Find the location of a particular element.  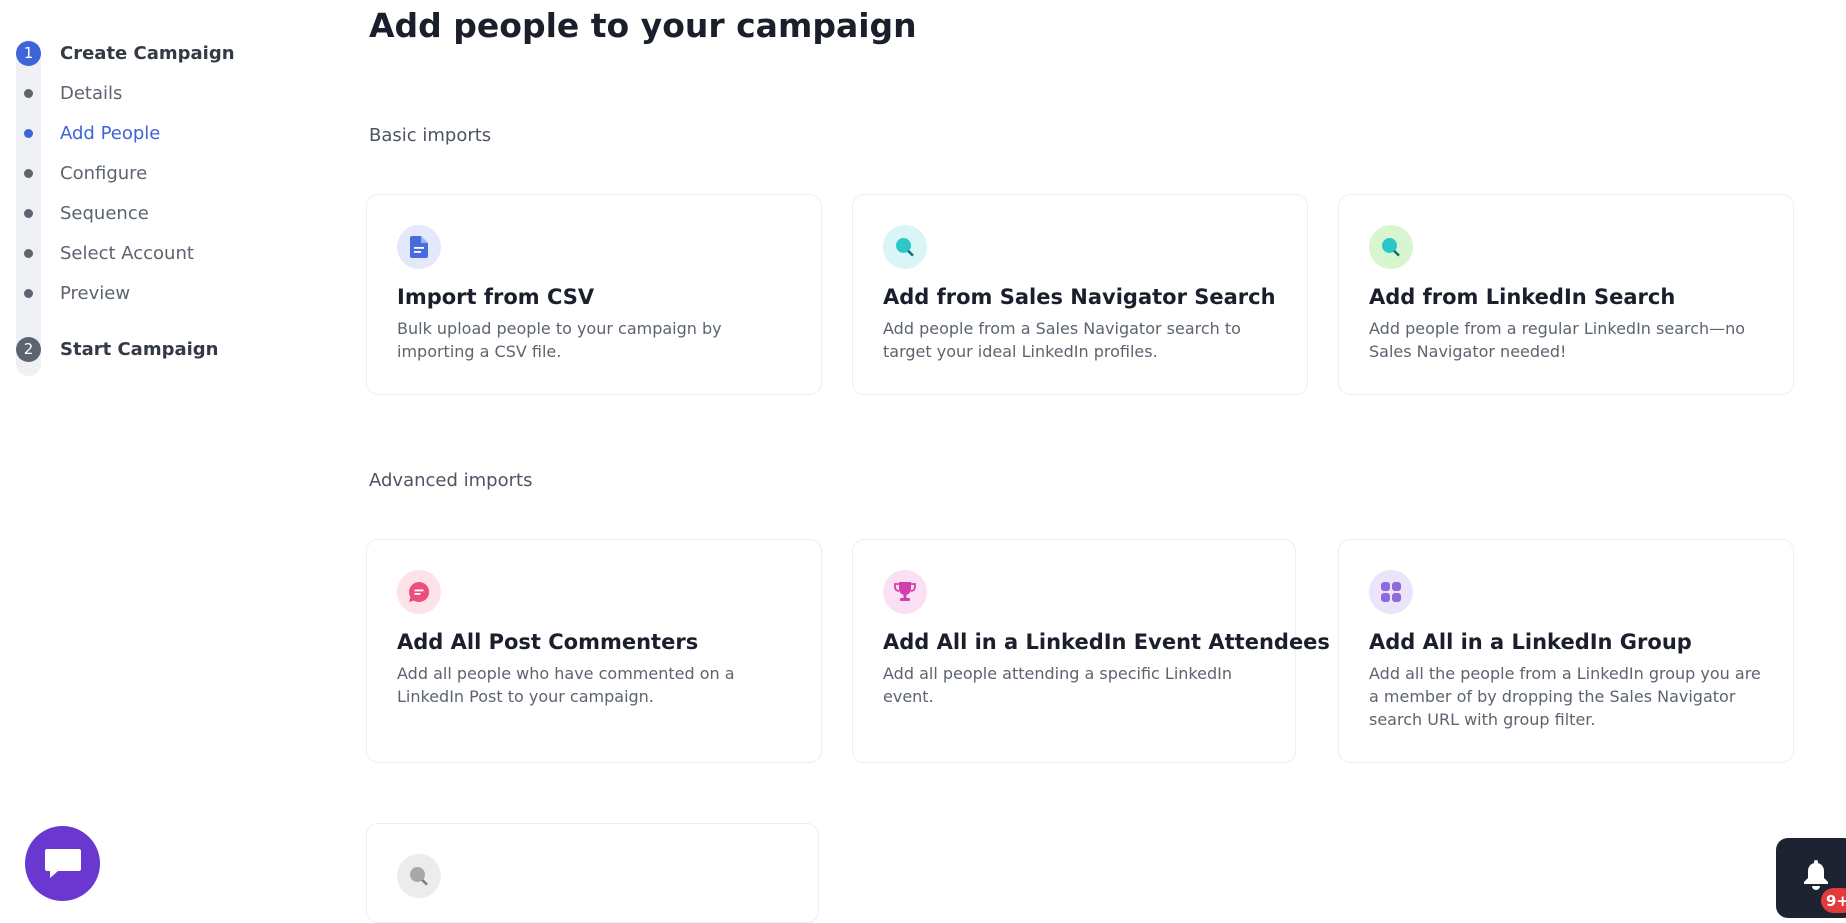

trophy-icon is located at coordinates (905, 592).